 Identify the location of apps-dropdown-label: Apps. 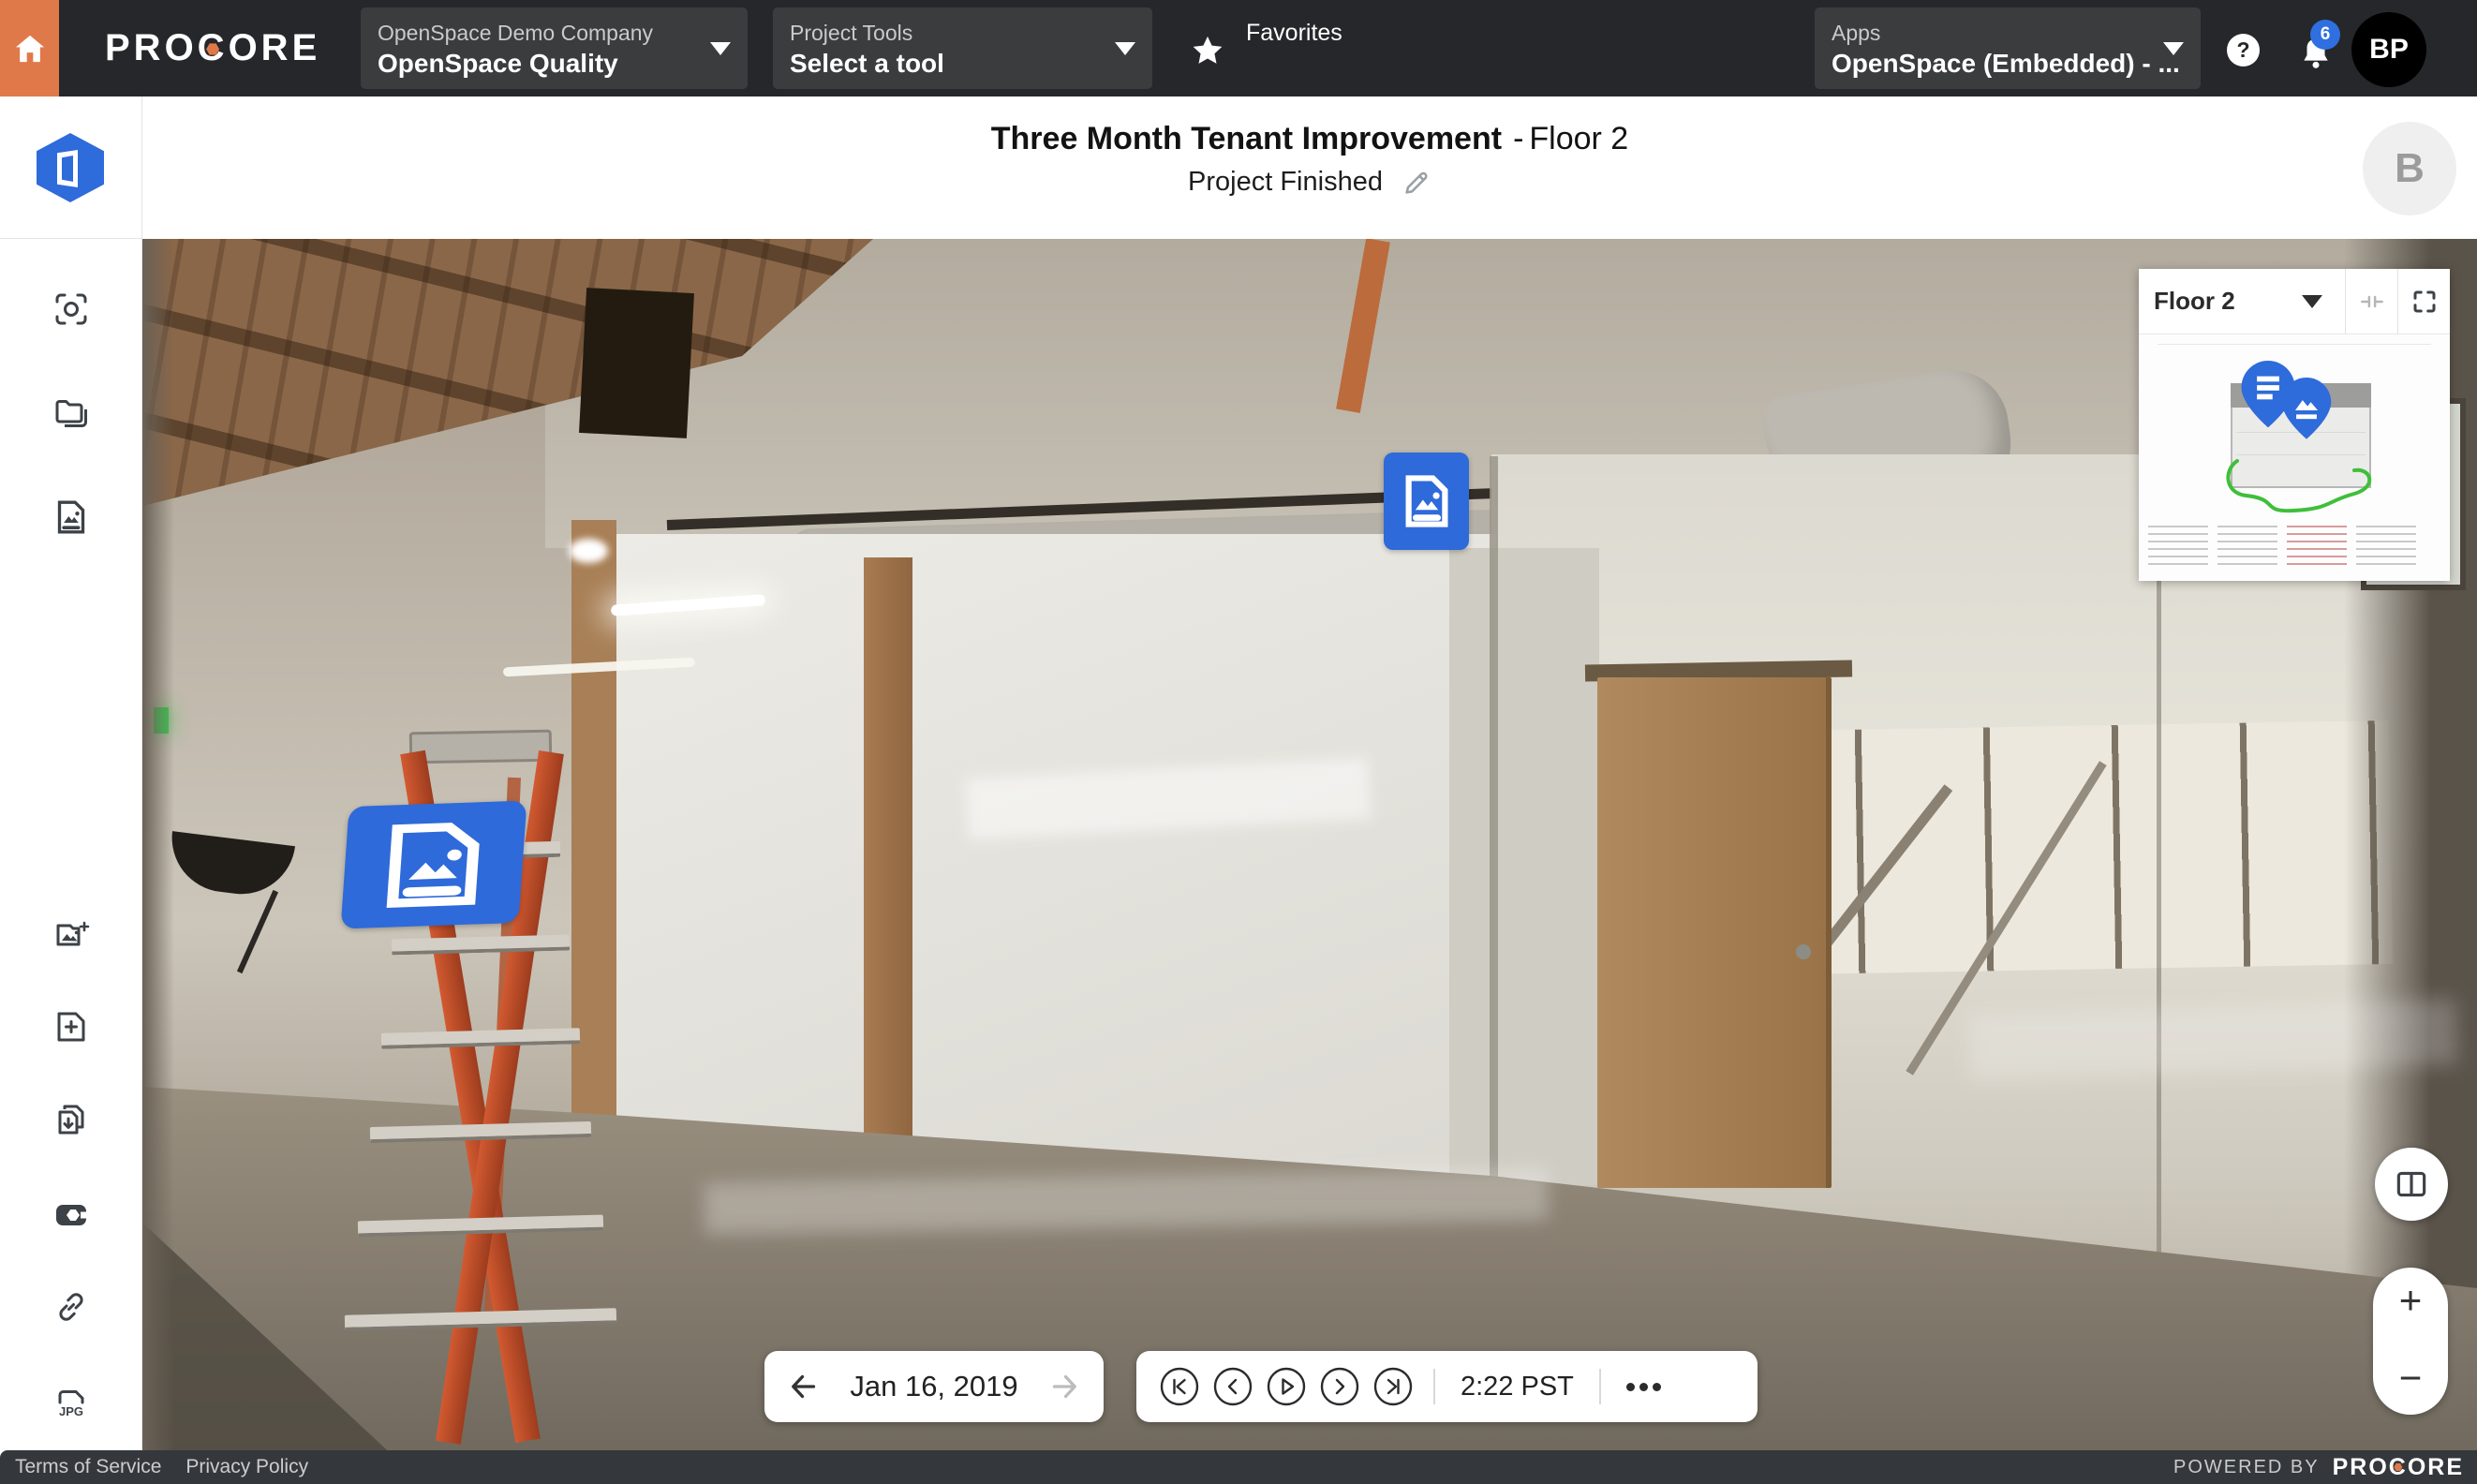
(1856, 33).